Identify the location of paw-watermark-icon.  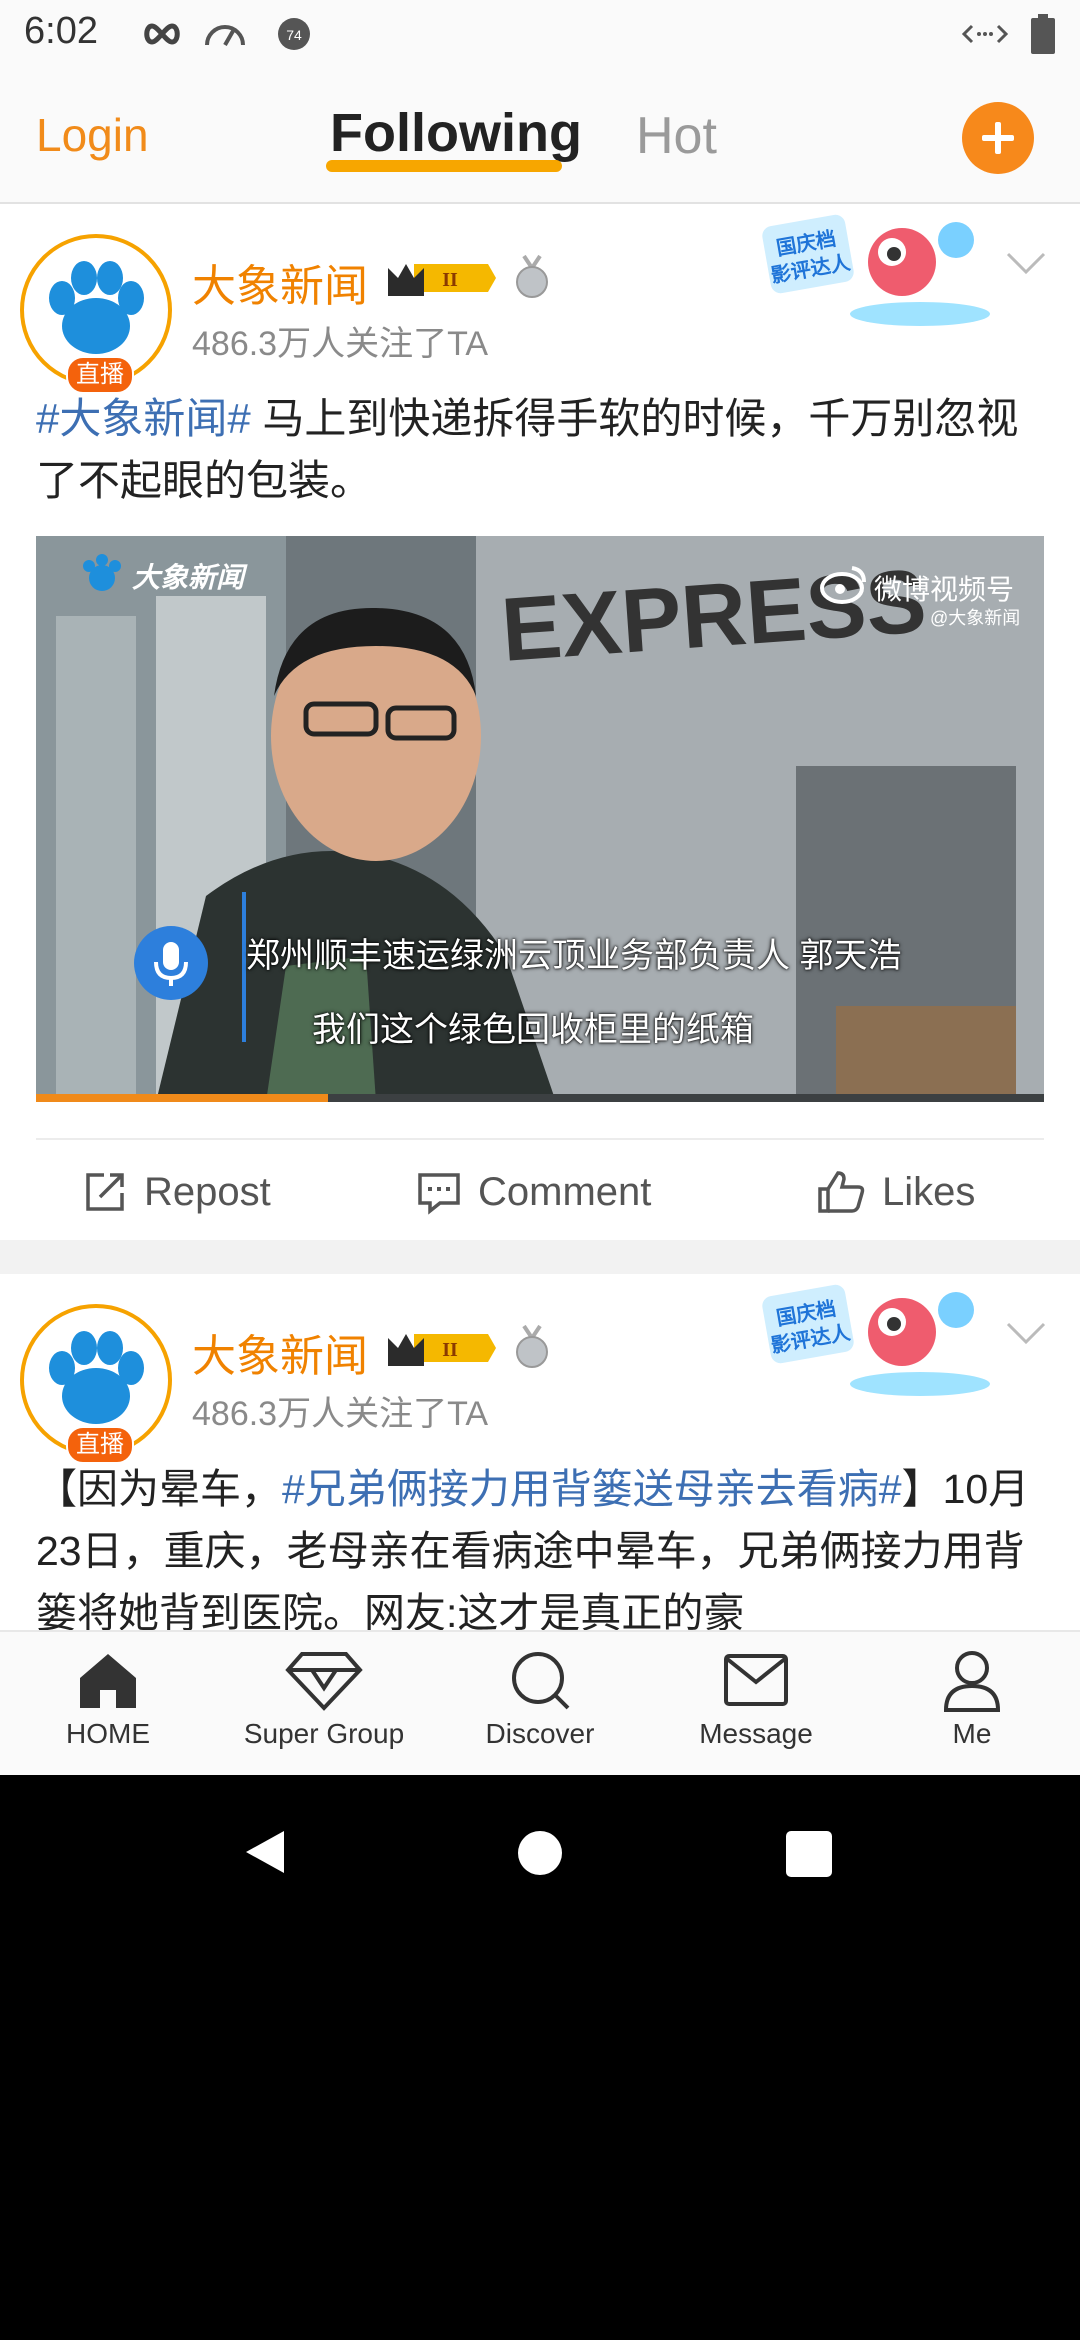
(102, 576).